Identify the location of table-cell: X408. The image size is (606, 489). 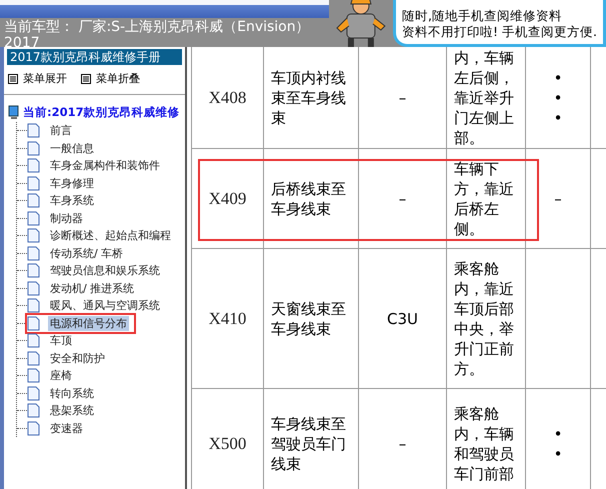
(228, 98).